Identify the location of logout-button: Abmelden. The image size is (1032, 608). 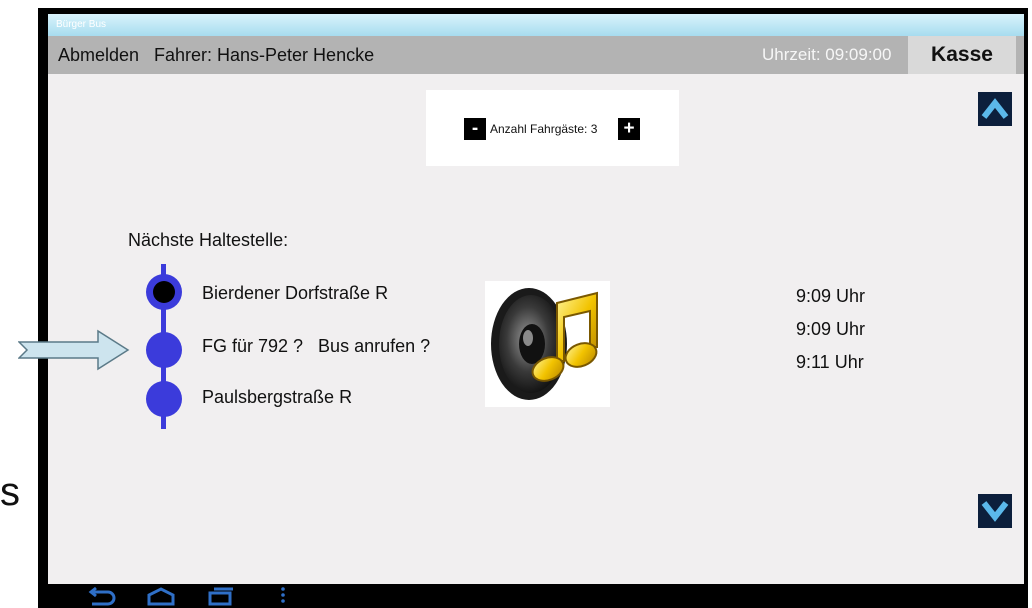
(98, 55).